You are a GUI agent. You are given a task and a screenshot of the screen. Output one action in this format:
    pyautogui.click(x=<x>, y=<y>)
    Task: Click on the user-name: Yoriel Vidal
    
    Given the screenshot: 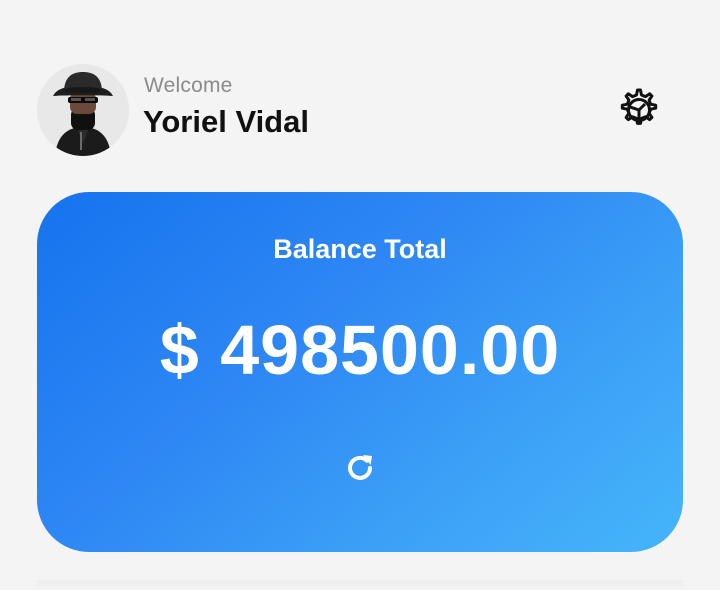 What is the action you would take?
    pyautogui.click(x=226, y=121)
    